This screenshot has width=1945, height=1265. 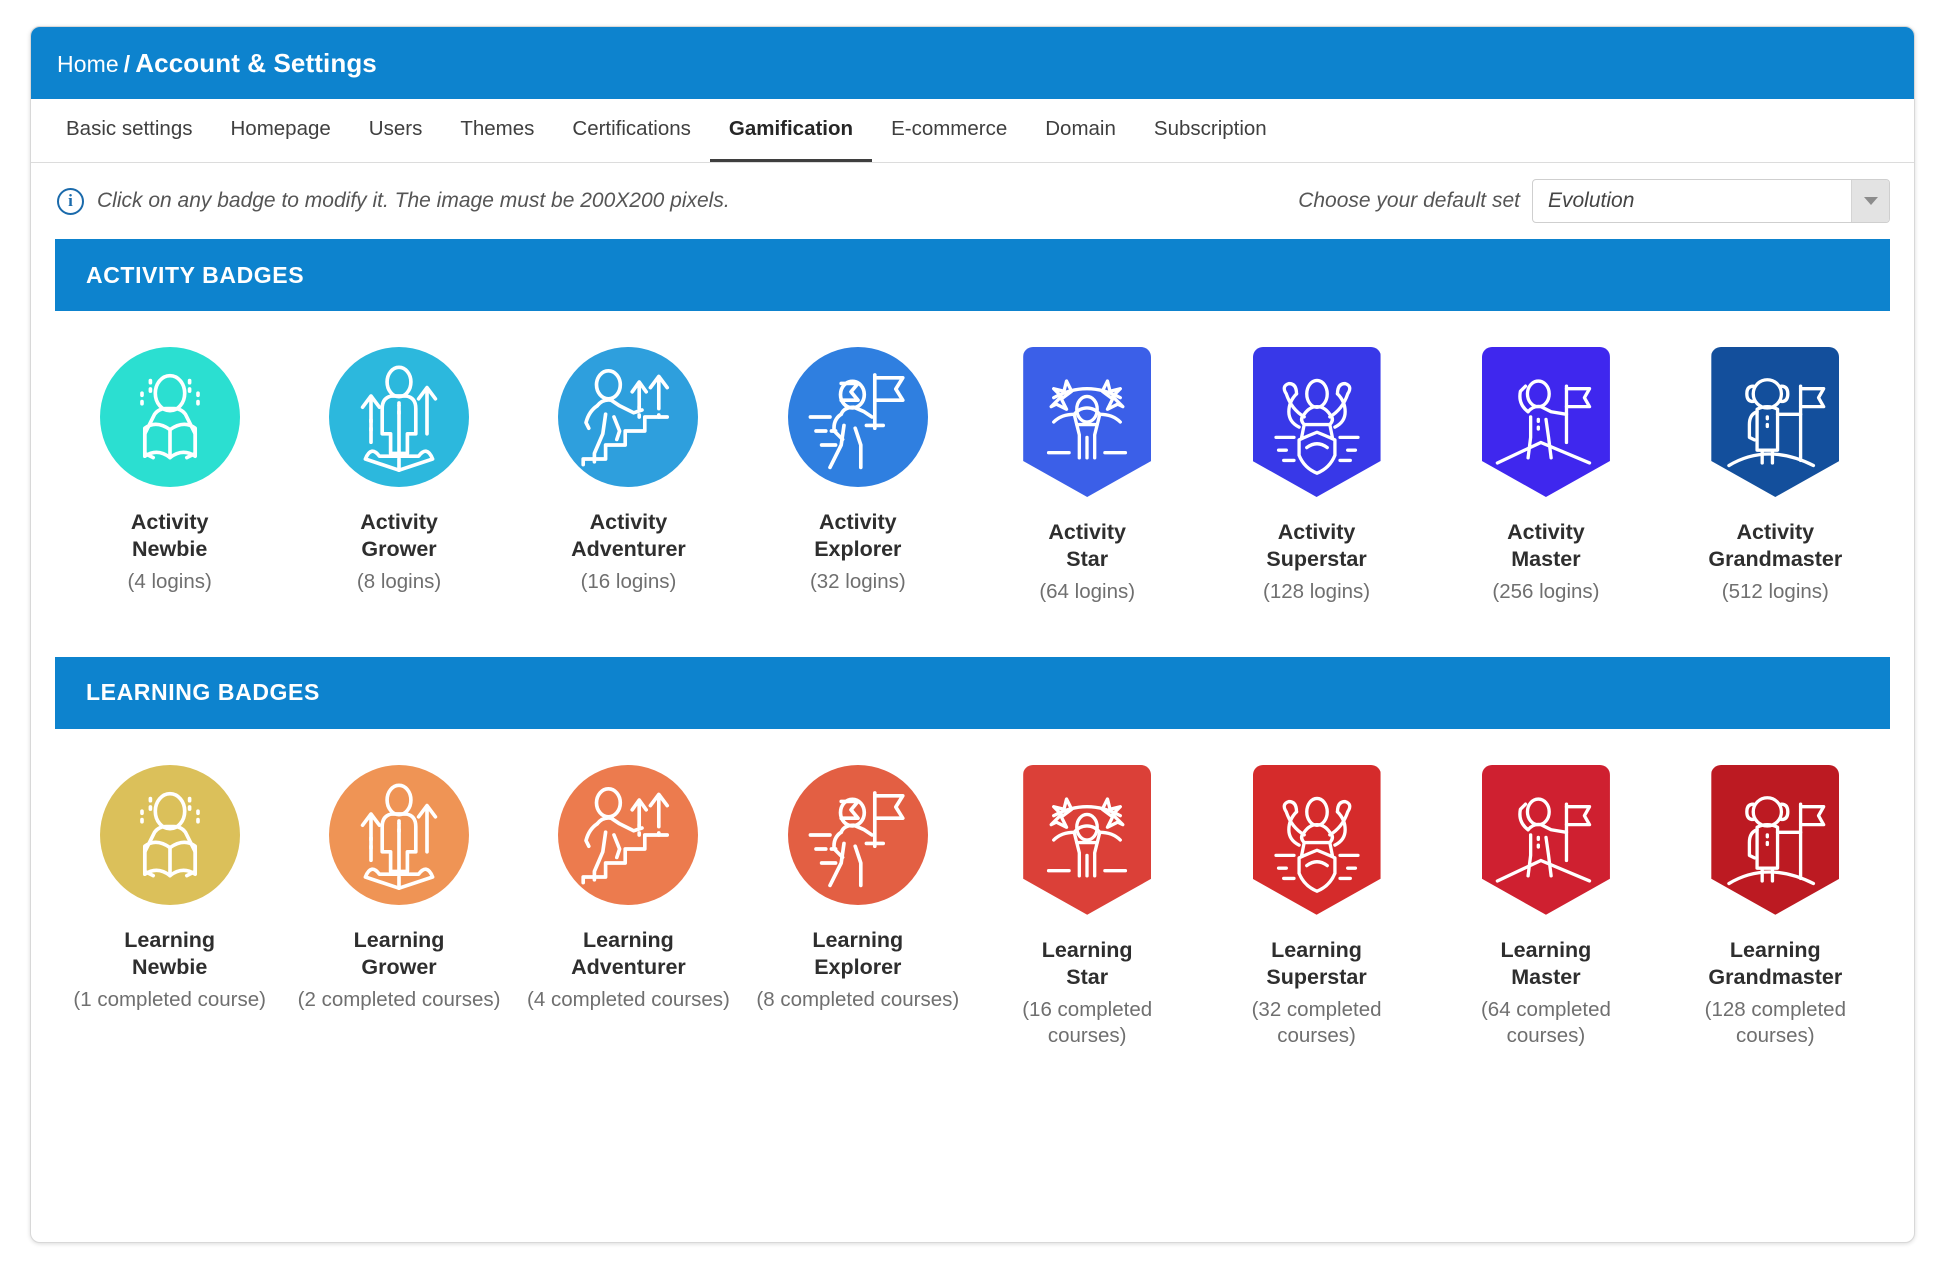 I want to click on badge-title: Activity Master, so click(x=1546, y=546).